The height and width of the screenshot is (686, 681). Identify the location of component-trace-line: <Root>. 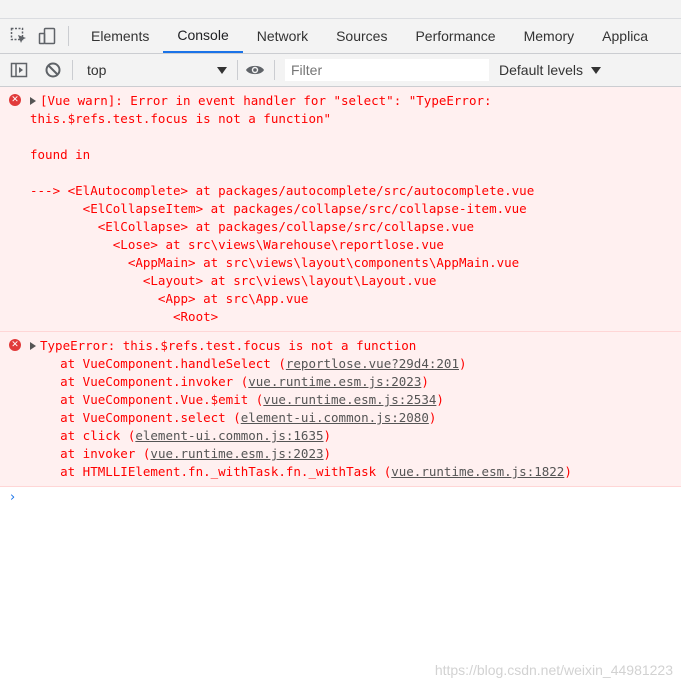
(124, 316).